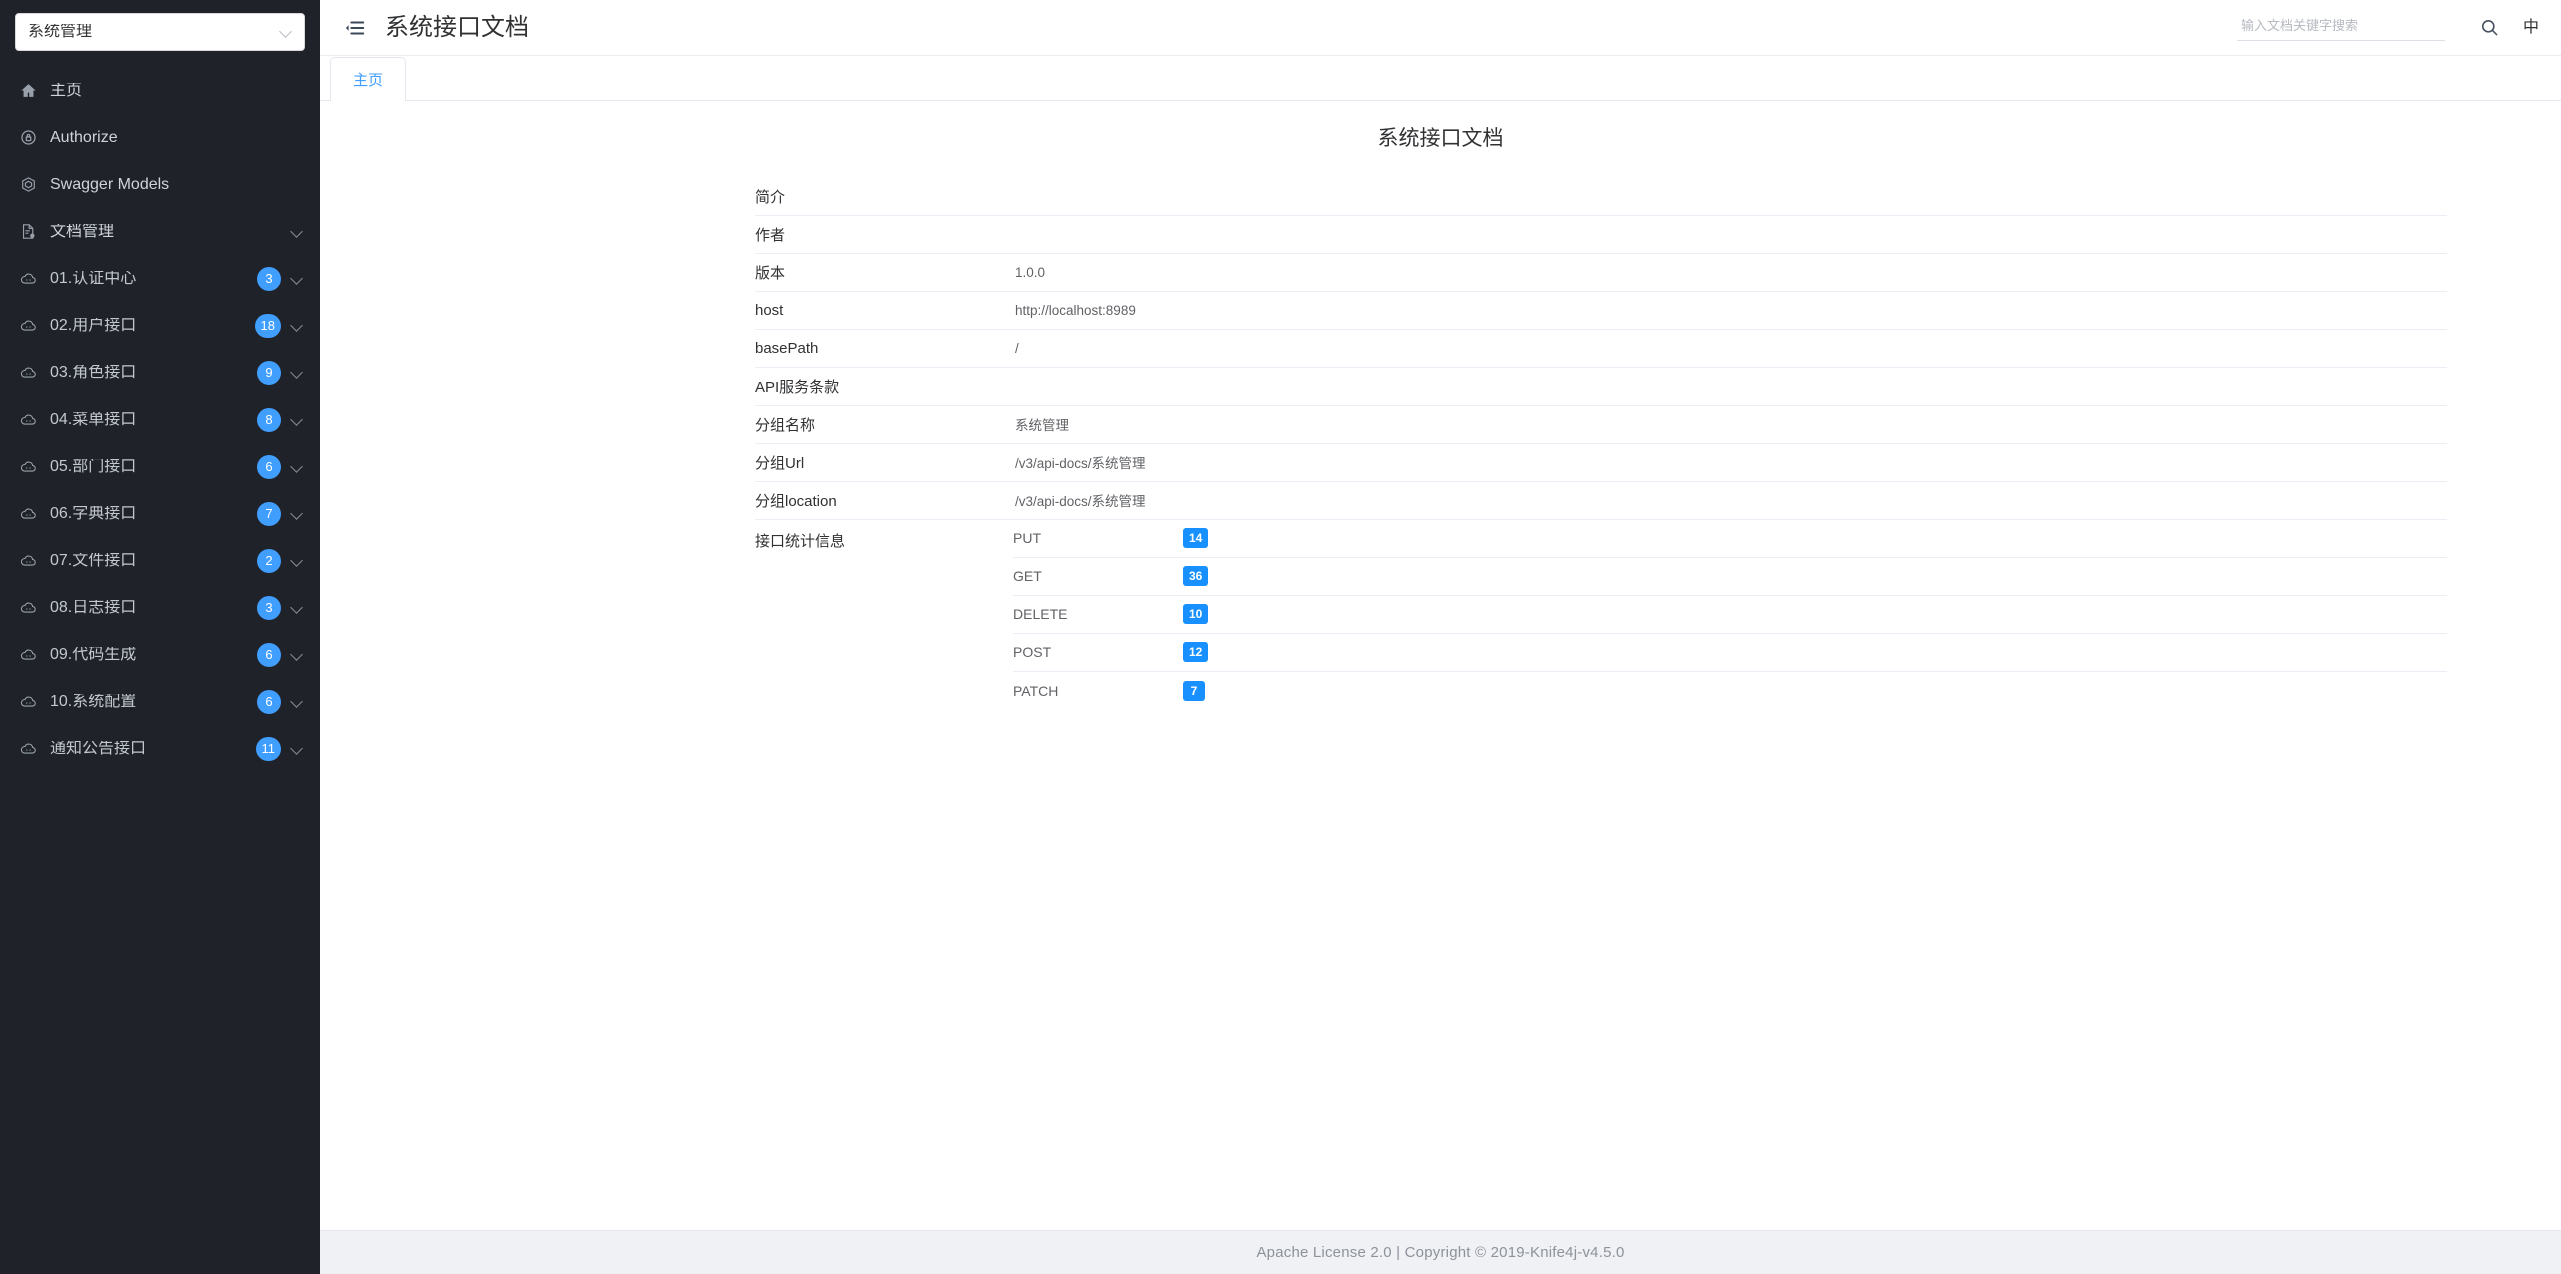 This screenshot has height=1274, width=2561. Describe the element at coordinates (28, 232) in the screenshot. I see `doc-settings-icon` at that location.